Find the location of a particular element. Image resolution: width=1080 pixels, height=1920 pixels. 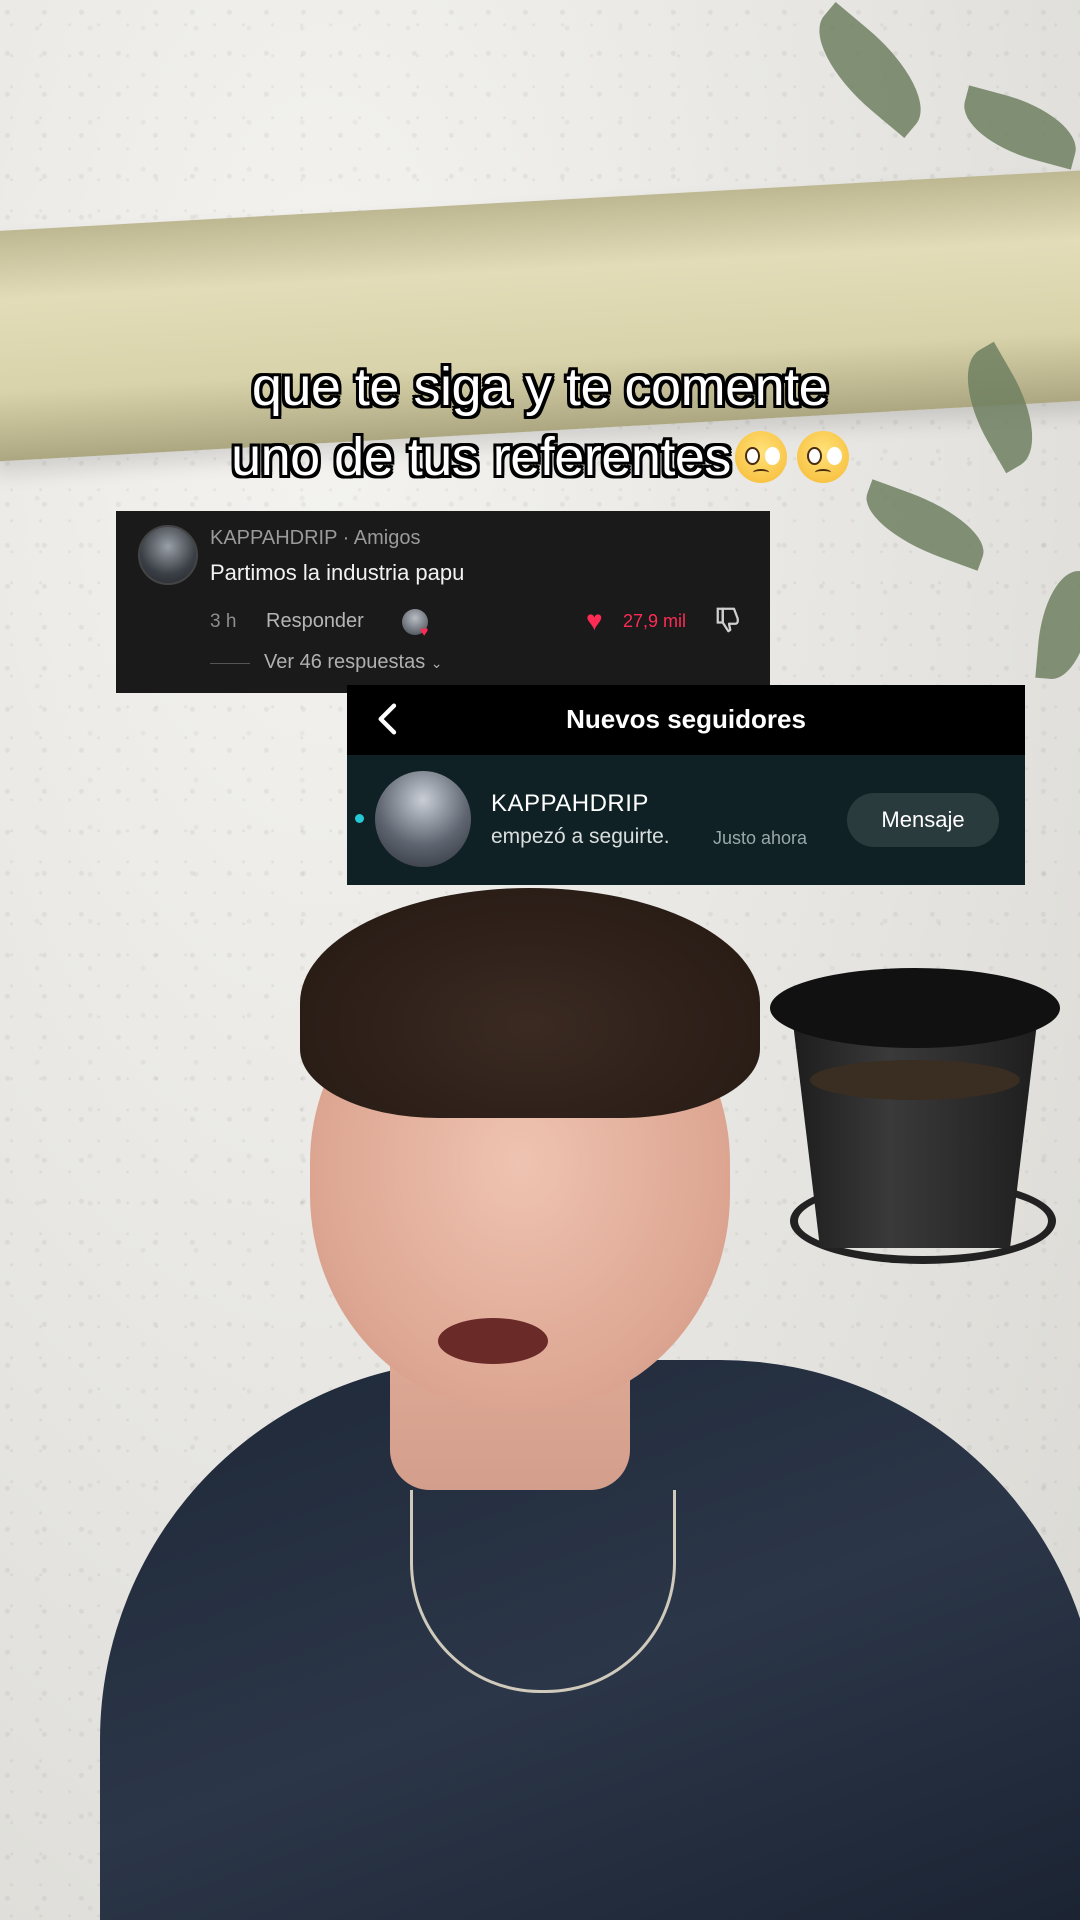

person-mouth is located at coordinates (493, 1341).